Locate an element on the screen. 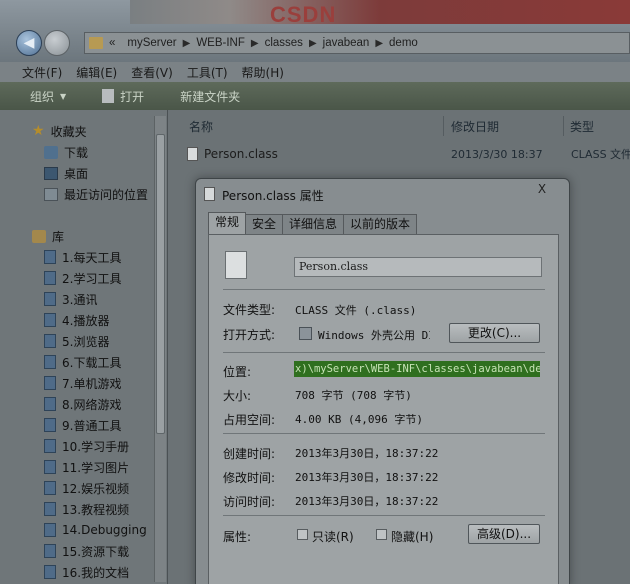 This screenshot has width=630, height=584. nav-library: 库 is located at coordinates (48, 236).